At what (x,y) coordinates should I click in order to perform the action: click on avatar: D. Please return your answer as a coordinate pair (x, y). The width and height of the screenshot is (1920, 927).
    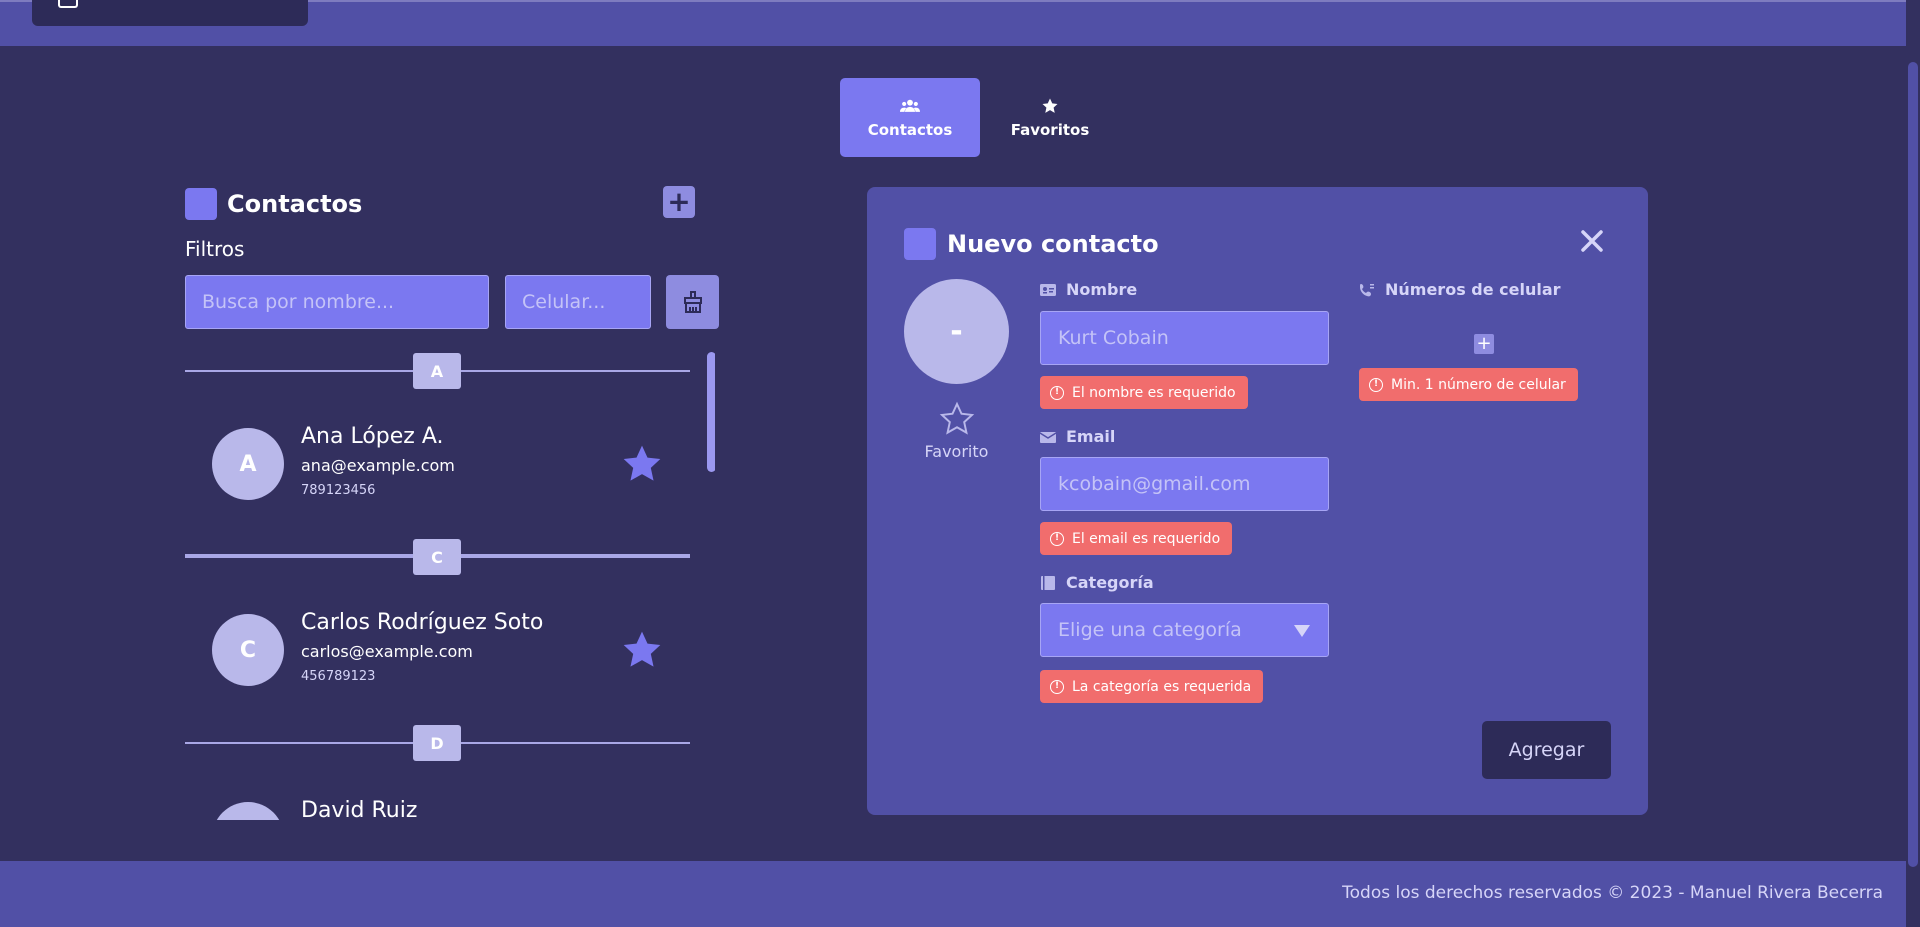
    Looking at the image, I should click on (248, 811).